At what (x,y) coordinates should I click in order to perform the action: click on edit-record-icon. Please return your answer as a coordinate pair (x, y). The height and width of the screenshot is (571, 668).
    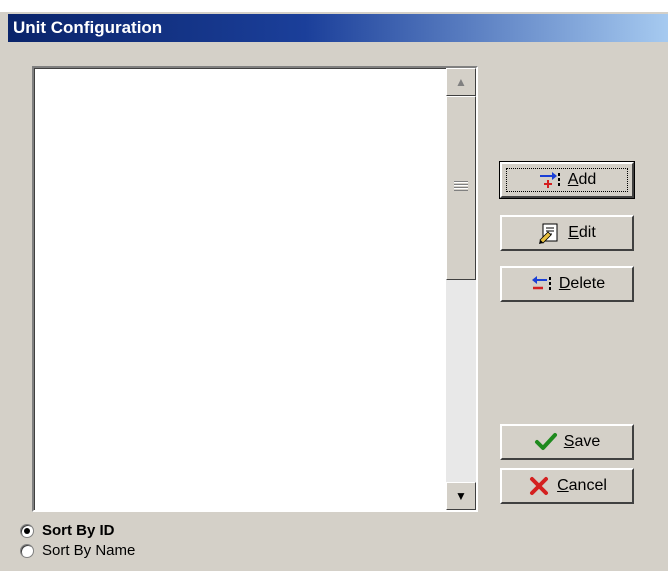
    Looking at the image, I should click on (548, 233).